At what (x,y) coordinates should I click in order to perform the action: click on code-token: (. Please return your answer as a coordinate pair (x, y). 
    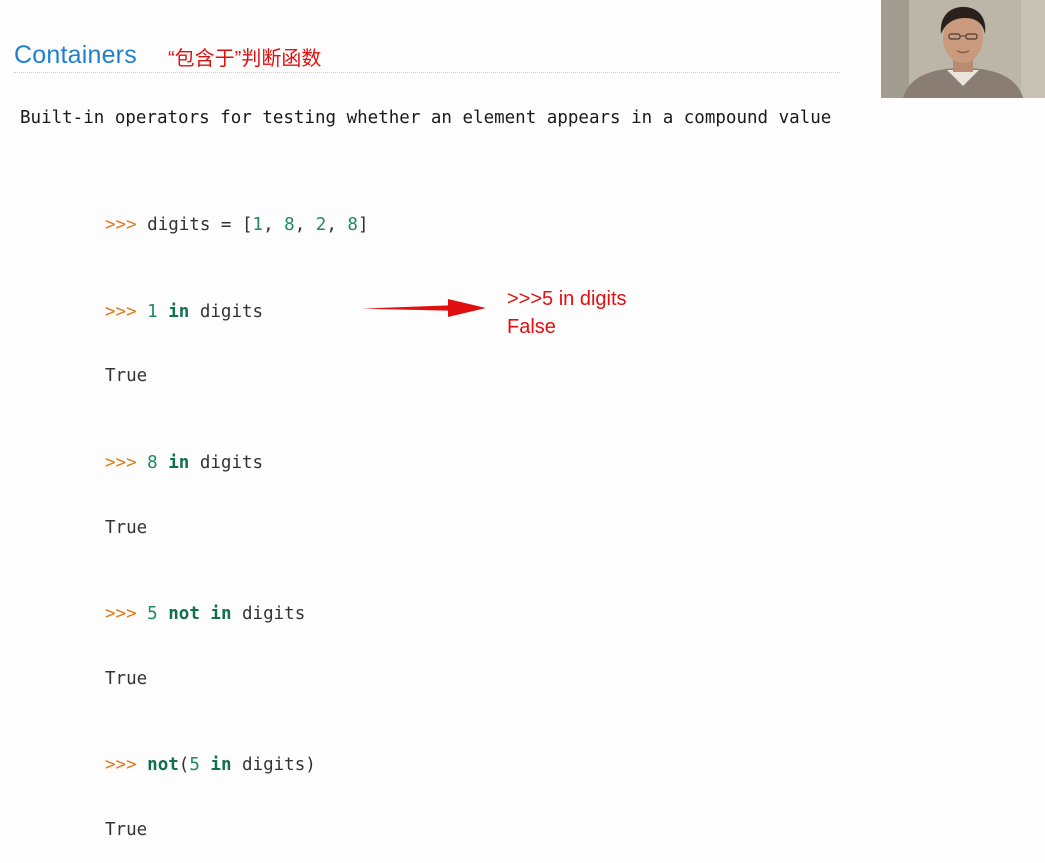
    Looking at the image, I should click on (184, 765).